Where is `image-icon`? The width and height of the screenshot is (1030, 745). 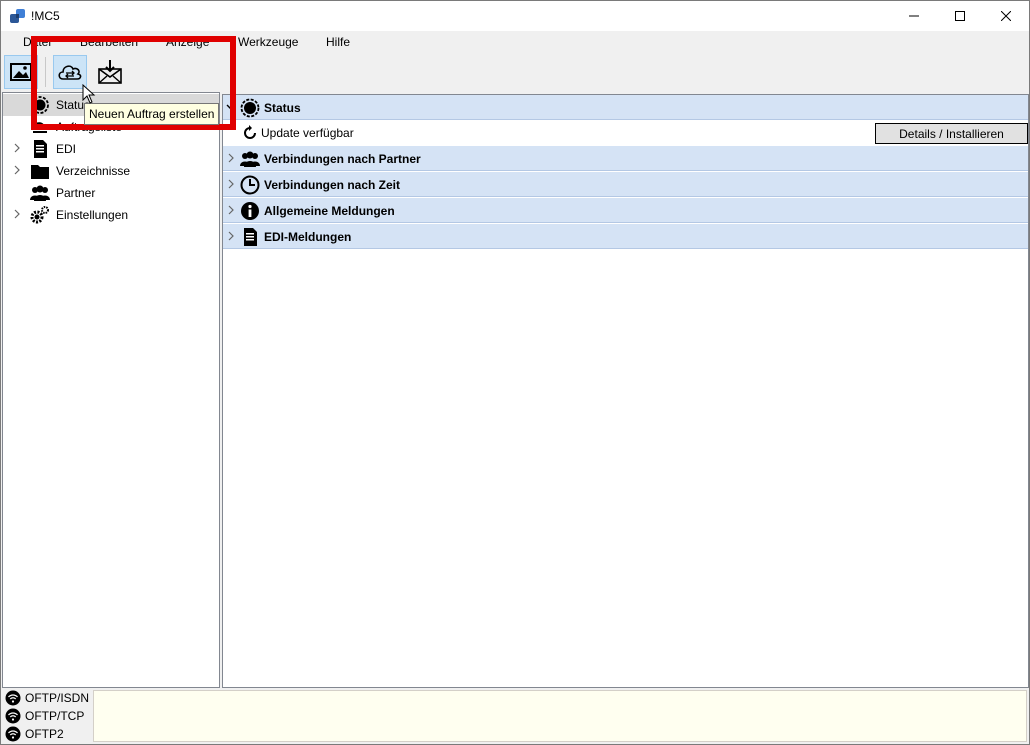 image-icon is located at coordinates (21, 72).